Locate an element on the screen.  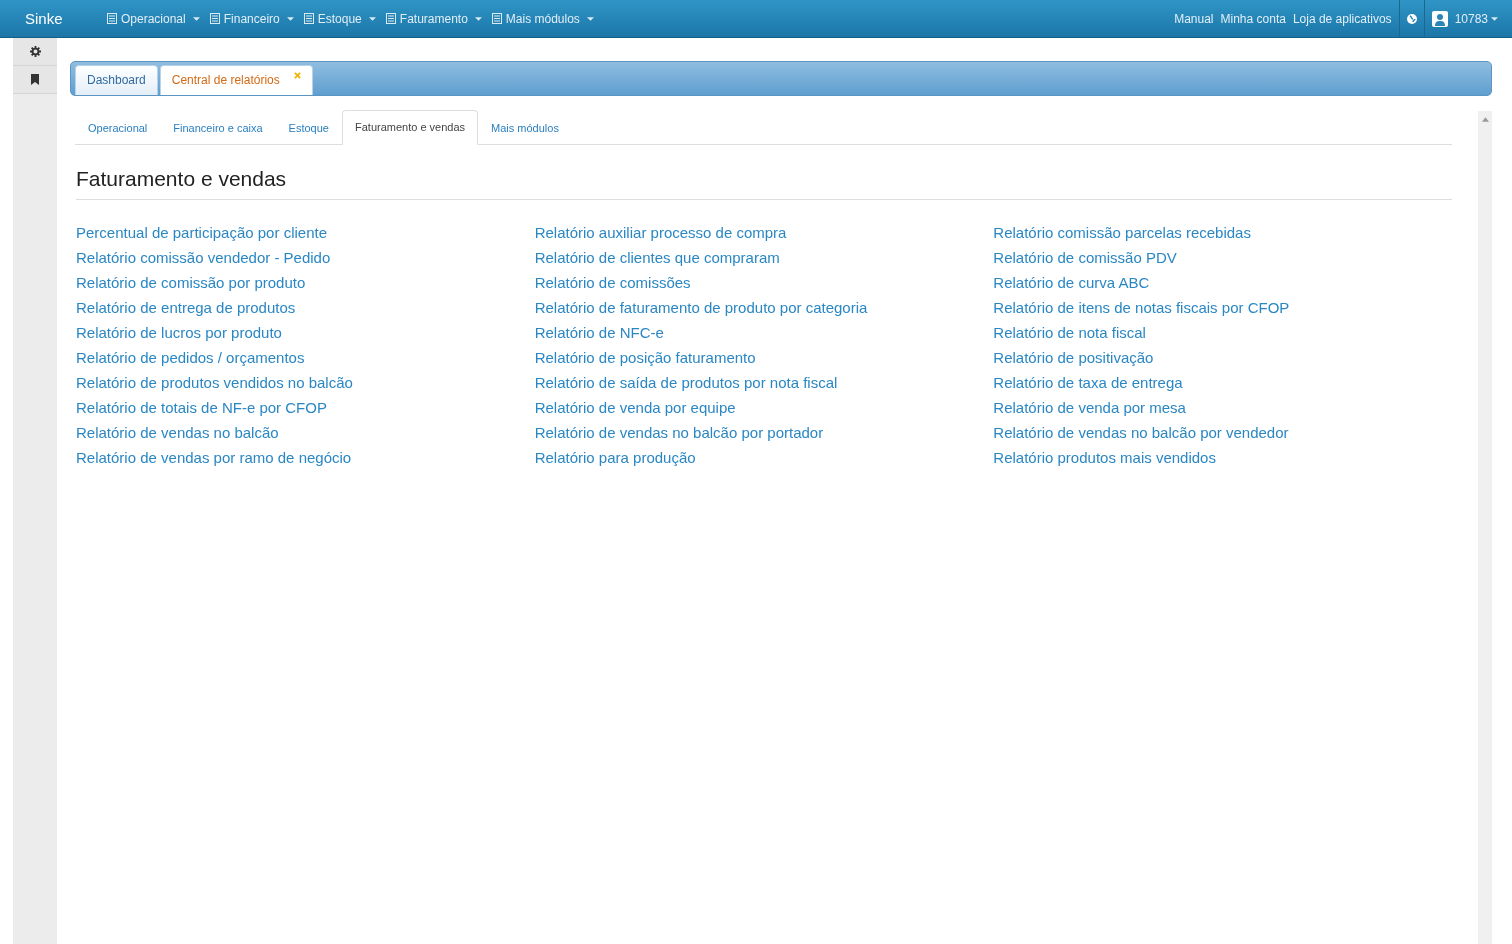
report-link: Relatório auxiliar processo de compra is located at coordinates (764, 232).